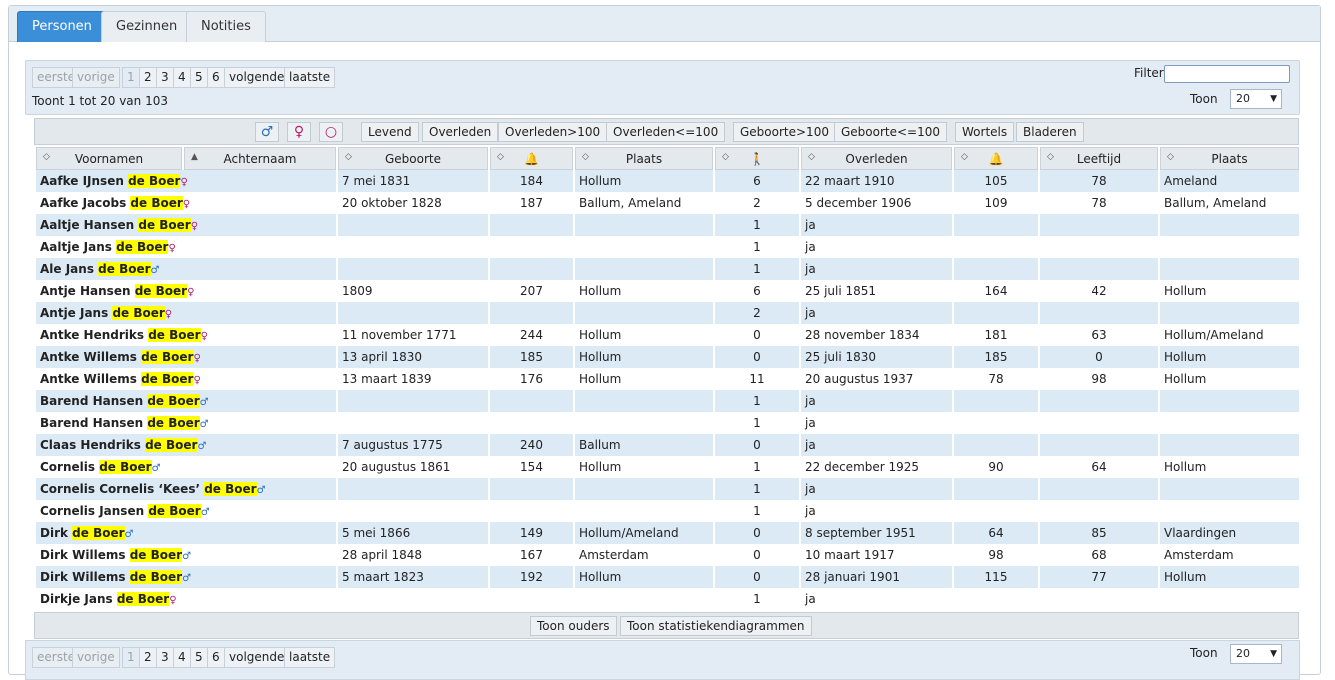 The height and width of the screenshot is (680, 1335). I want to click on person-name-cell: Ale Jans de Boer♂, so click(186, 269).